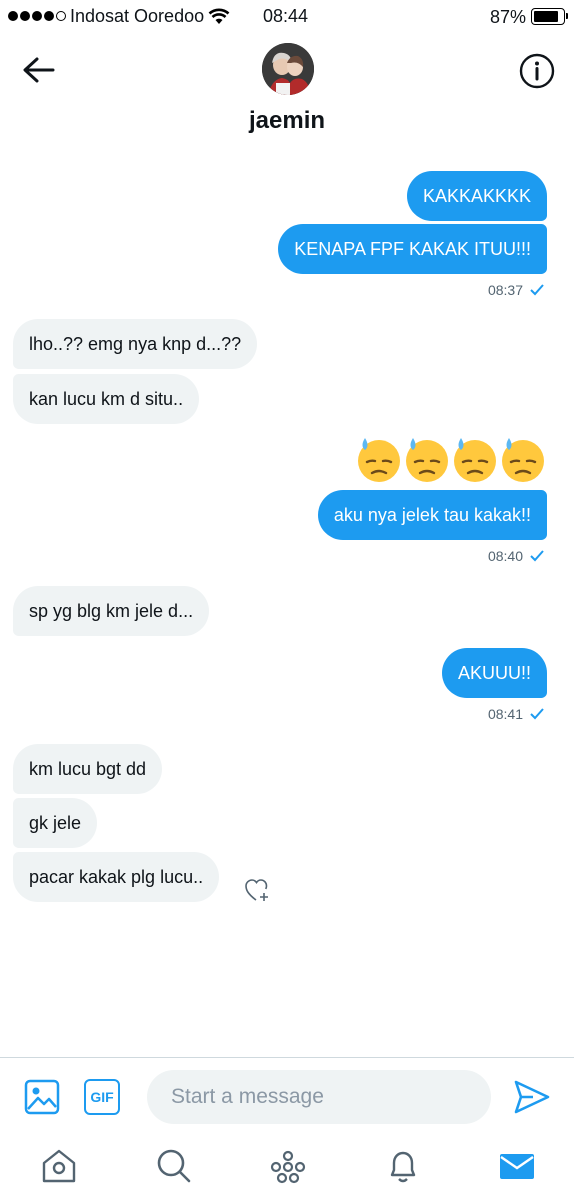  Describe the element at coordinates (106, 399) in the screenshot. I see `message-bubble-incoming: kan lucu km d situ..` at that location.